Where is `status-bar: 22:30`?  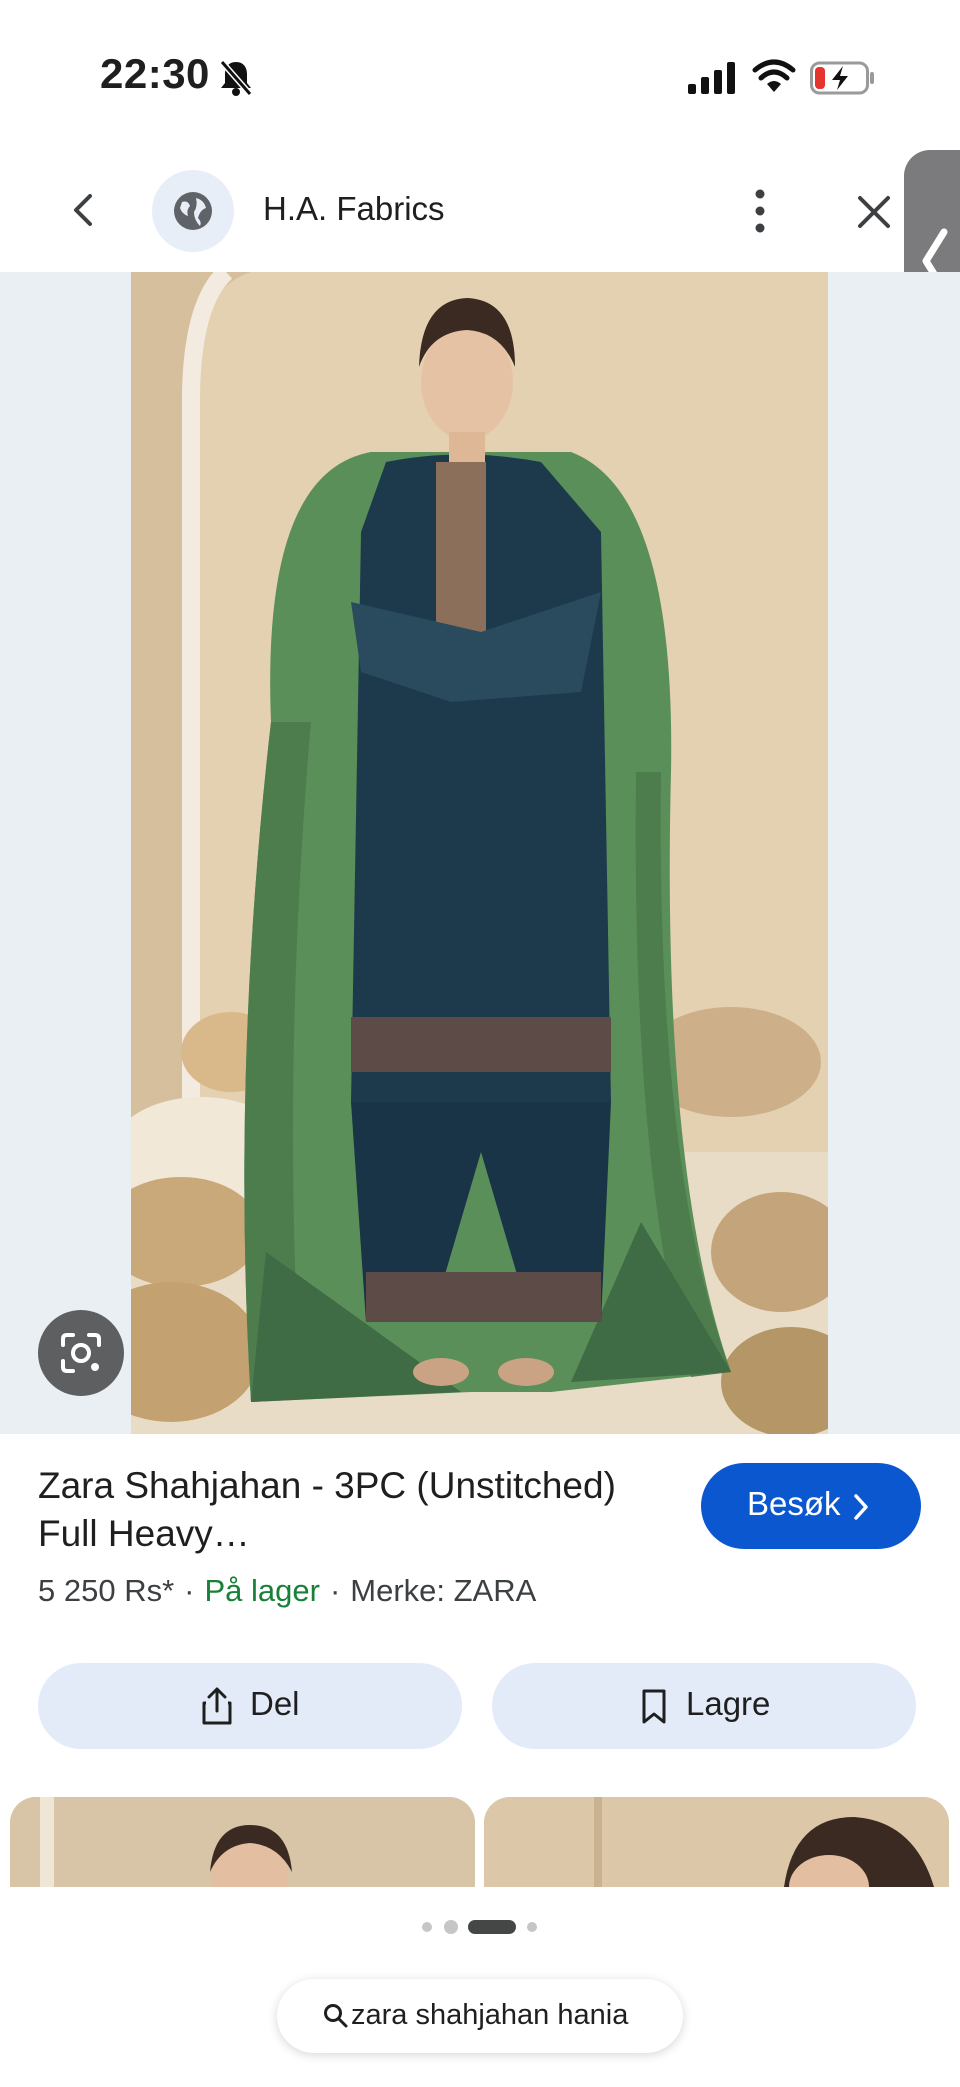
status-bar: 22:30 is located at coordinates (480, 75).